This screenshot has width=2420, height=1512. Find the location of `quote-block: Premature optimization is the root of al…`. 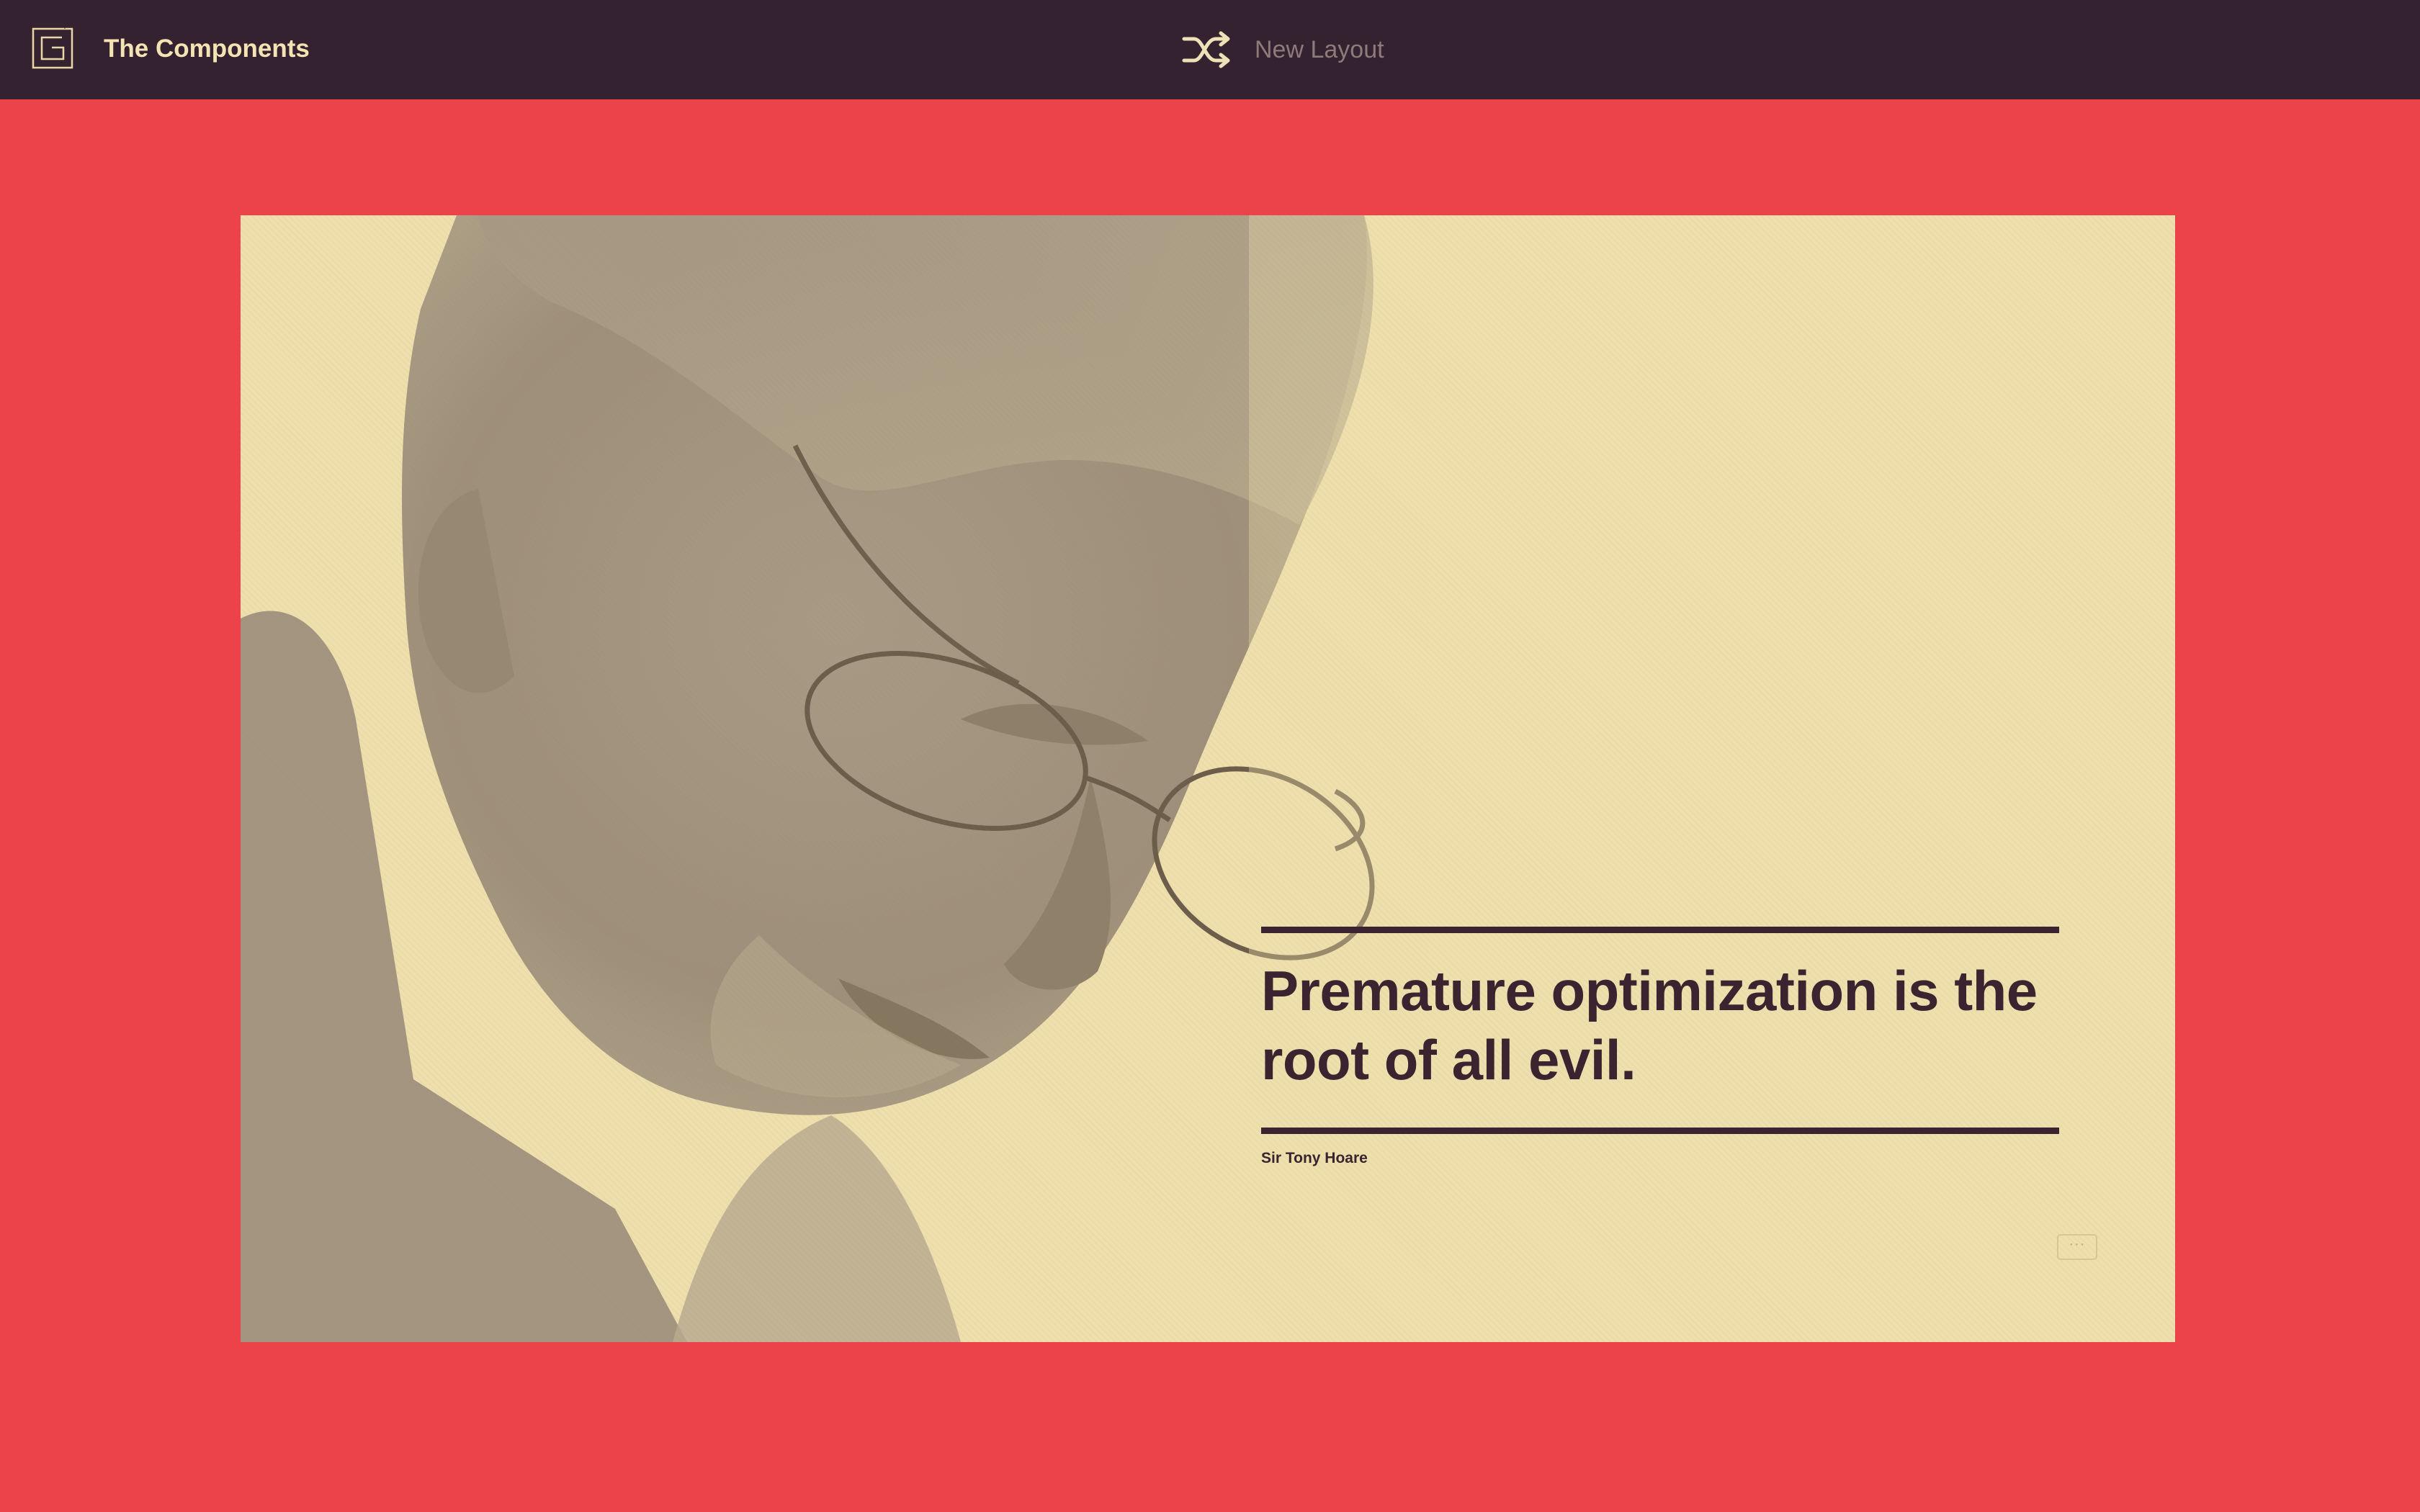

quote-block: Premature optimization is the root of al… is located at coordinates (1660, 1047).